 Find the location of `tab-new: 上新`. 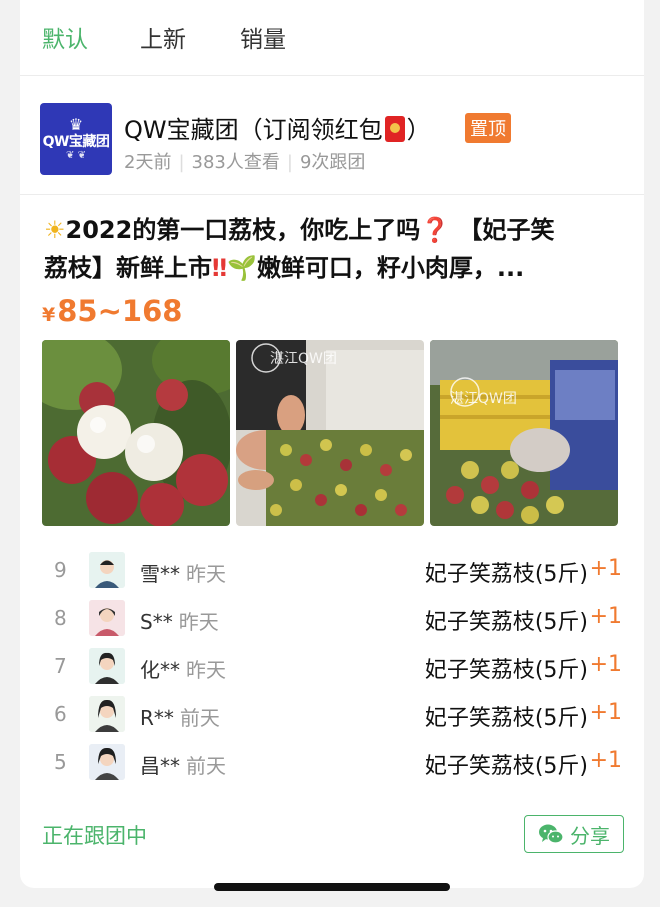

tab-new: 上新 is located at coordinates (163, 37).